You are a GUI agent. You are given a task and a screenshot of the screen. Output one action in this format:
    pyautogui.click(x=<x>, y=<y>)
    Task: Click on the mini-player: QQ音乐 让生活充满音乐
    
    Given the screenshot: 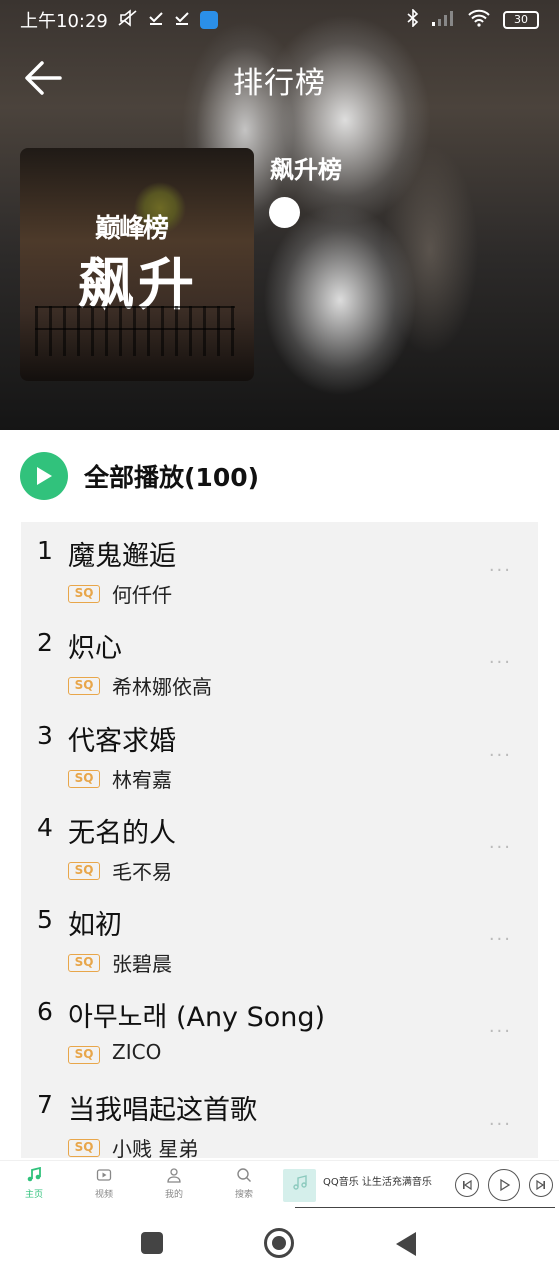 What is the action you would take?
    pyautogui.click(x=419, y=1188)
    